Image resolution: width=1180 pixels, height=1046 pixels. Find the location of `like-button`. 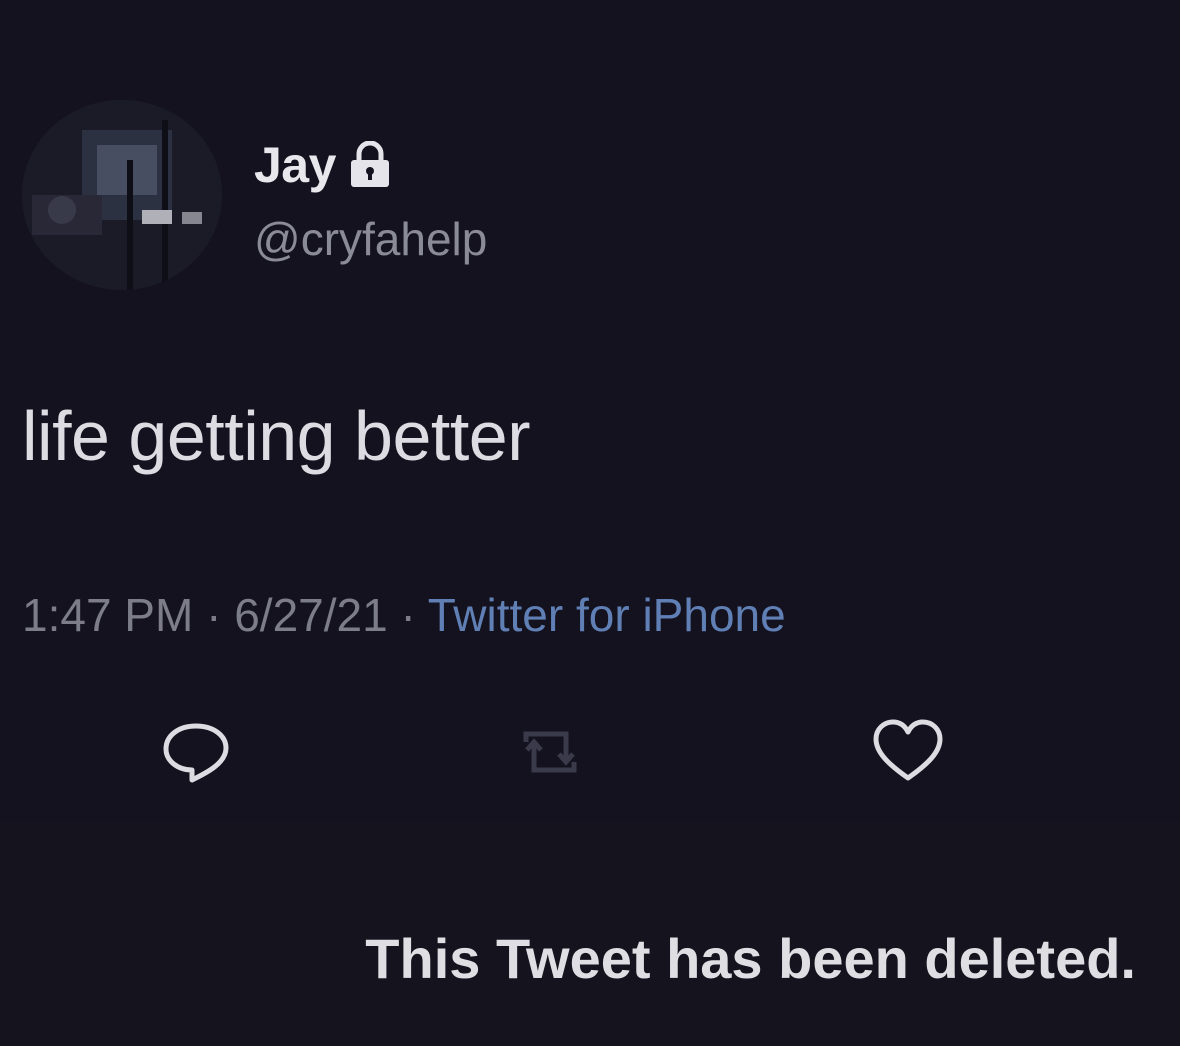

like-button is located at coordinates (908, 752).